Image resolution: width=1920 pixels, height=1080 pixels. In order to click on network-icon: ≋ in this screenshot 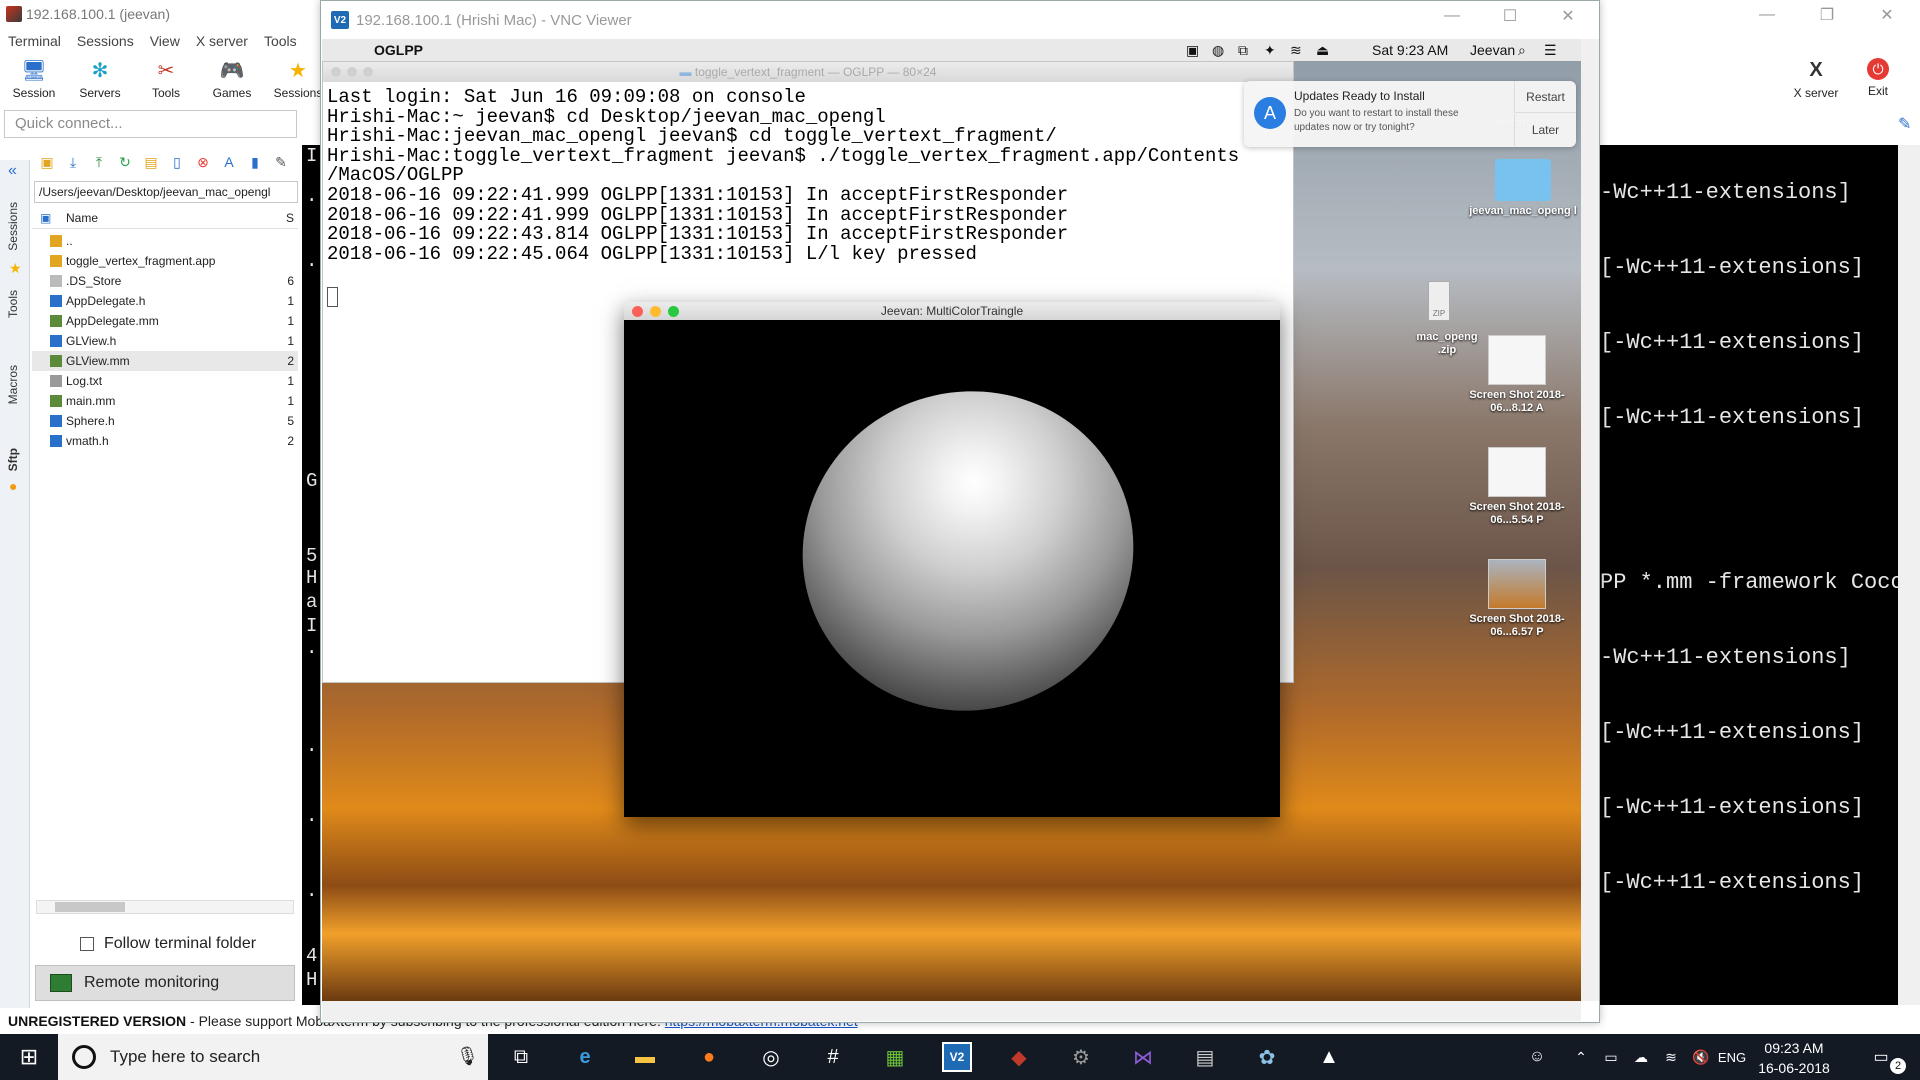, I will do `click(1671, 1057)`.